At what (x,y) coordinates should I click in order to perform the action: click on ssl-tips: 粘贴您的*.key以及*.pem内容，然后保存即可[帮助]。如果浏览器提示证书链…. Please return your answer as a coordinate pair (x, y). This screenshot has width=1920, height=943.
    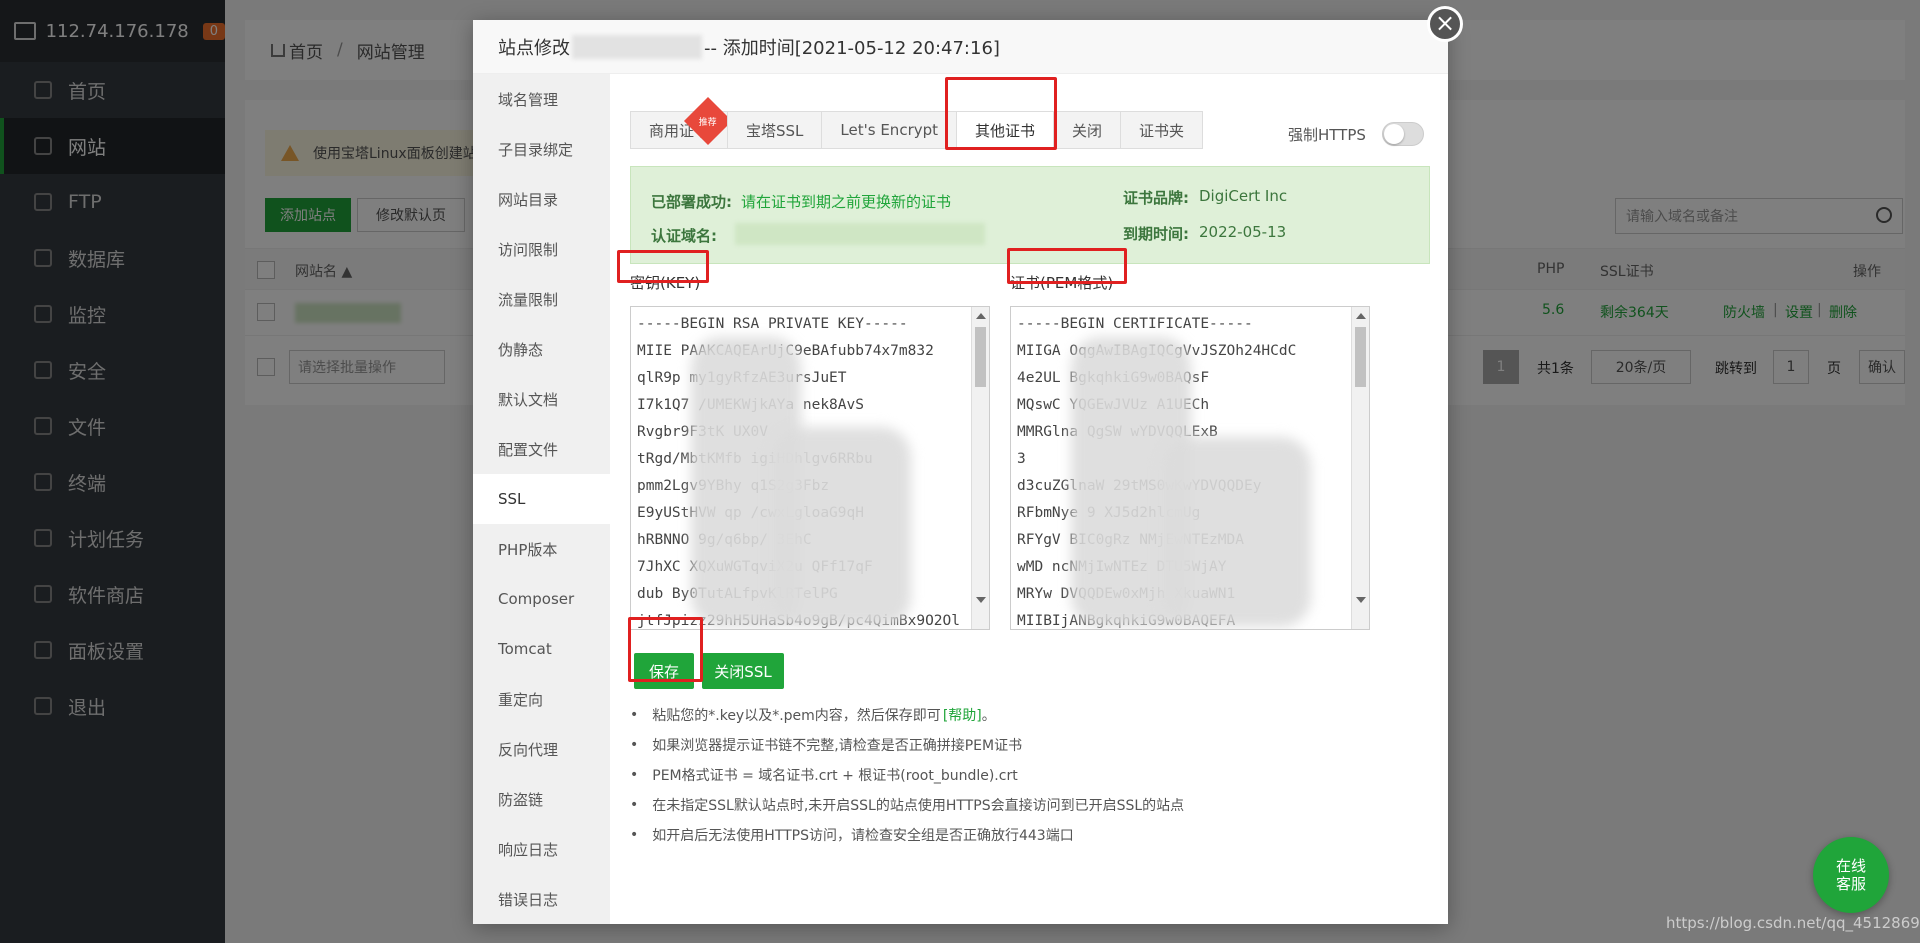
    Looking at the image, I should click on (907, 775).